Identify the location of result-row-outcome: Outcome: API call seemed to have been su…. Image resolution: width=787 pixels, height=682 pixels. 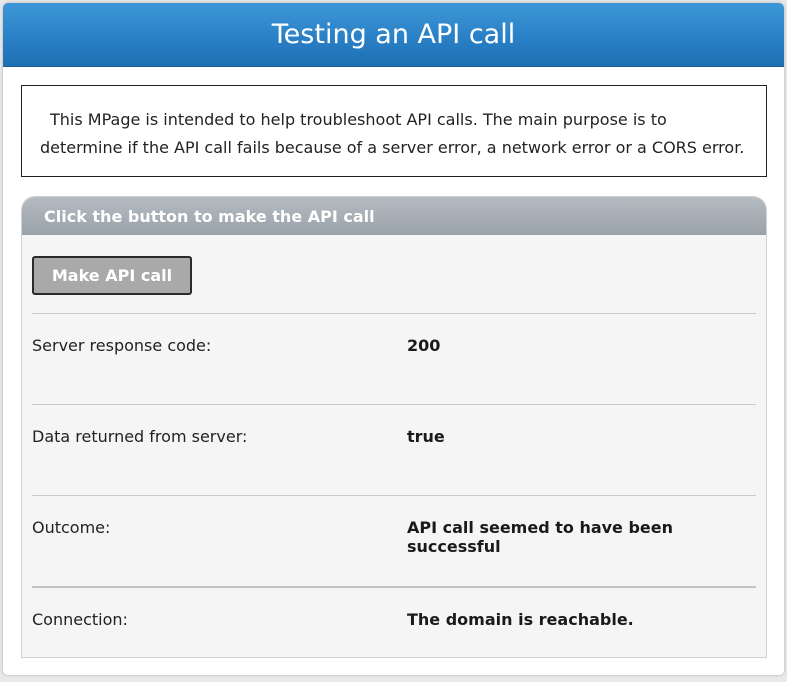
(394, 540).